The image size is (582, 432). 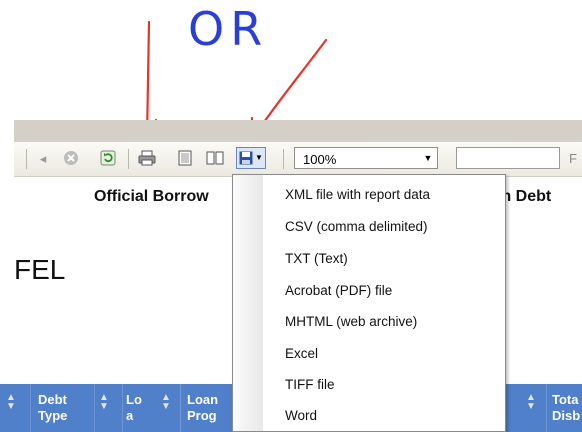 What do you see at coordinates (151, 196) in the screenshot?
I see `report-title-left: Official Borrow` at bounding box center [151, 196].